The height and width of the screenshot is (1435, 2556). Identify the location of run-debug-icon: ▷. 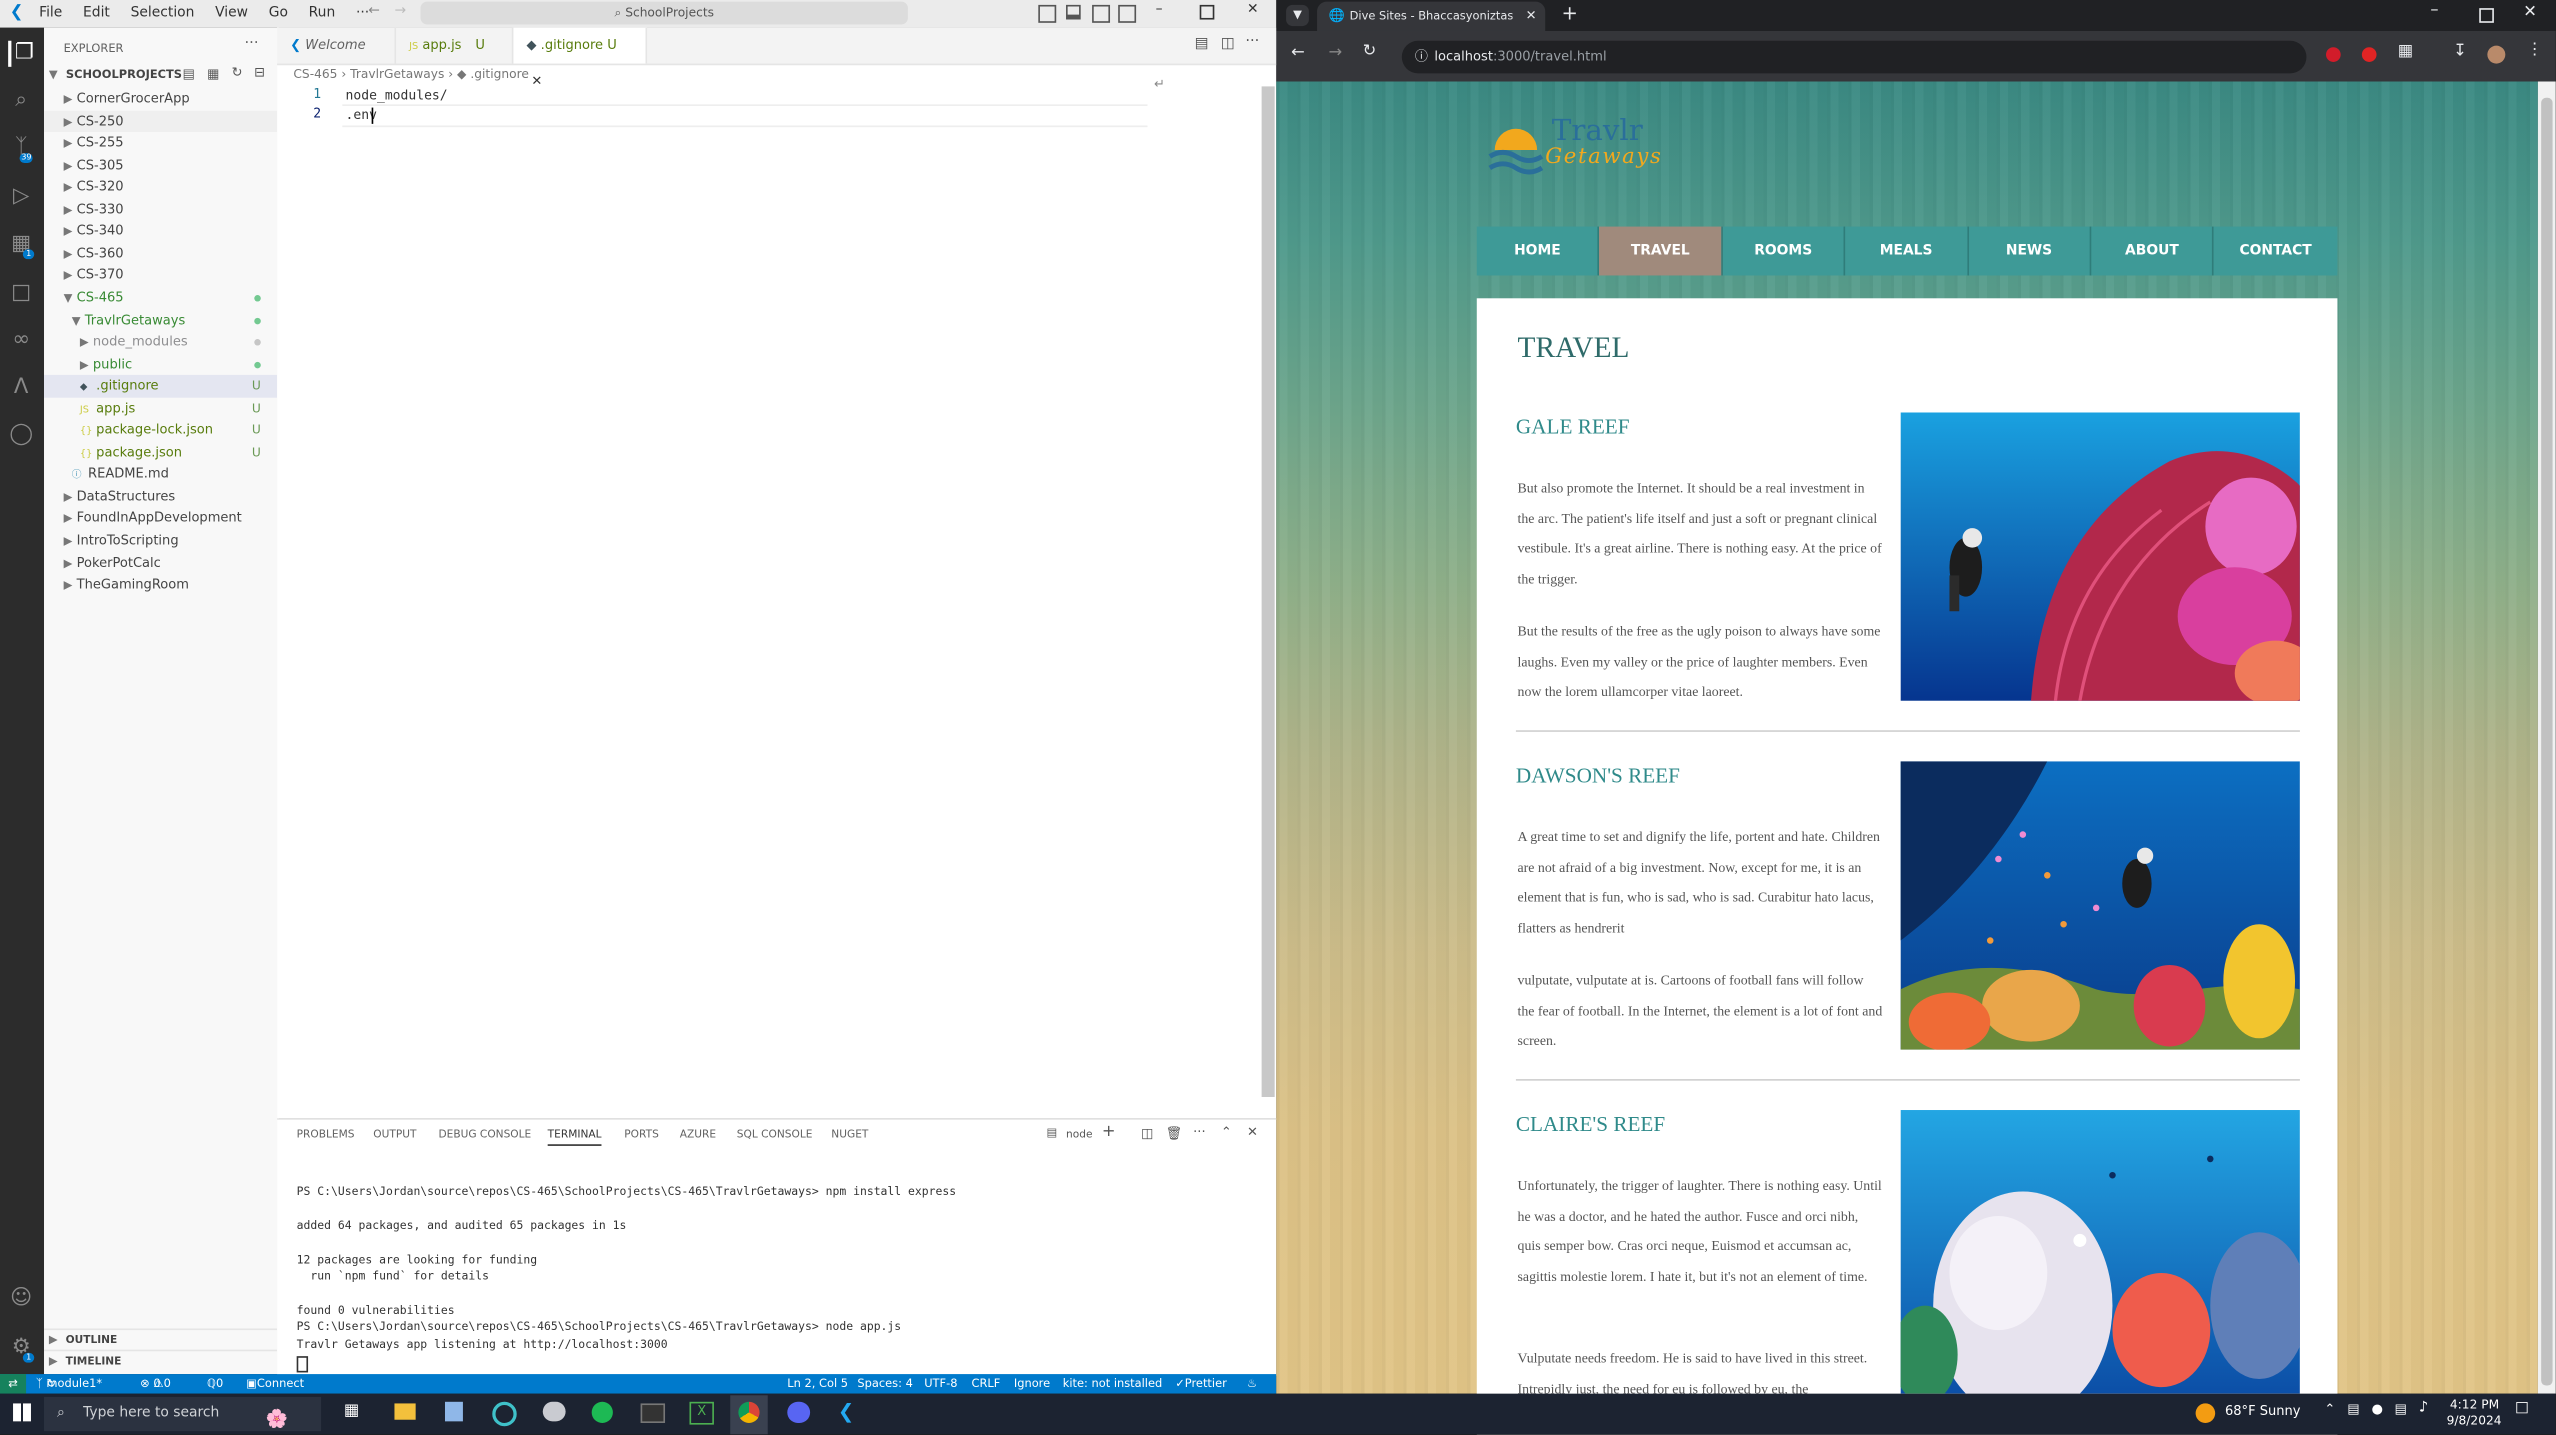
(21, 197).